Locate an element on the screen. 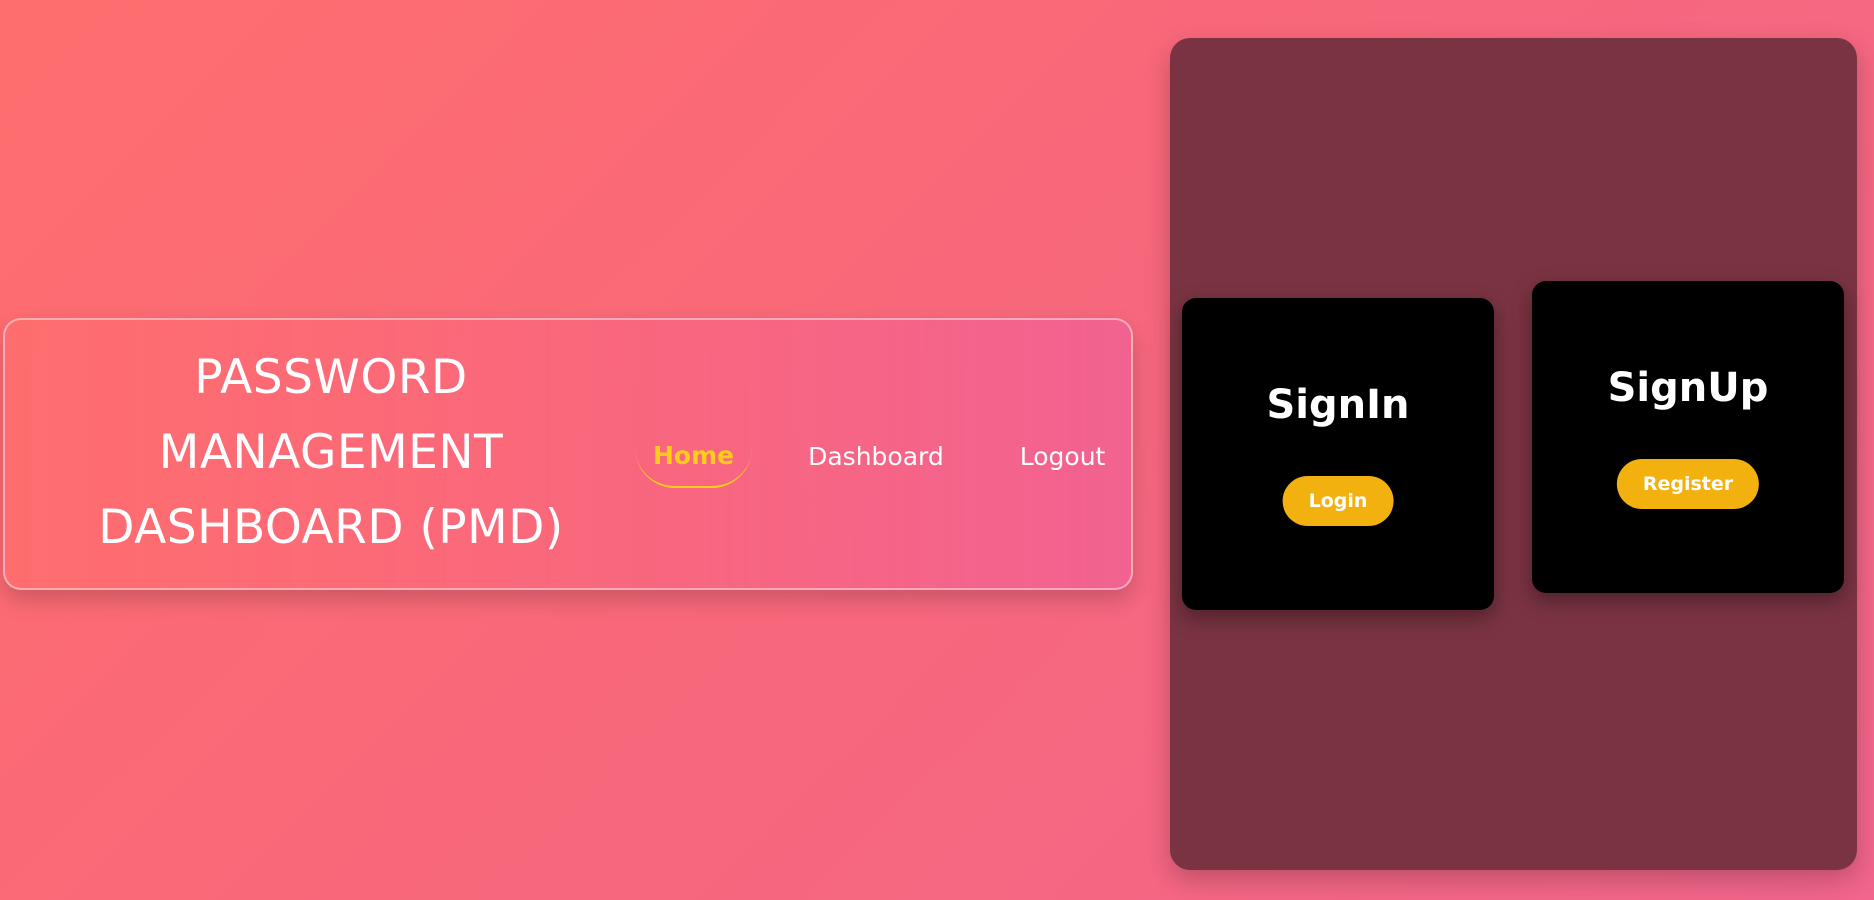  main-nav: Home Dashboard Logout is located at coordinates (879, 464).